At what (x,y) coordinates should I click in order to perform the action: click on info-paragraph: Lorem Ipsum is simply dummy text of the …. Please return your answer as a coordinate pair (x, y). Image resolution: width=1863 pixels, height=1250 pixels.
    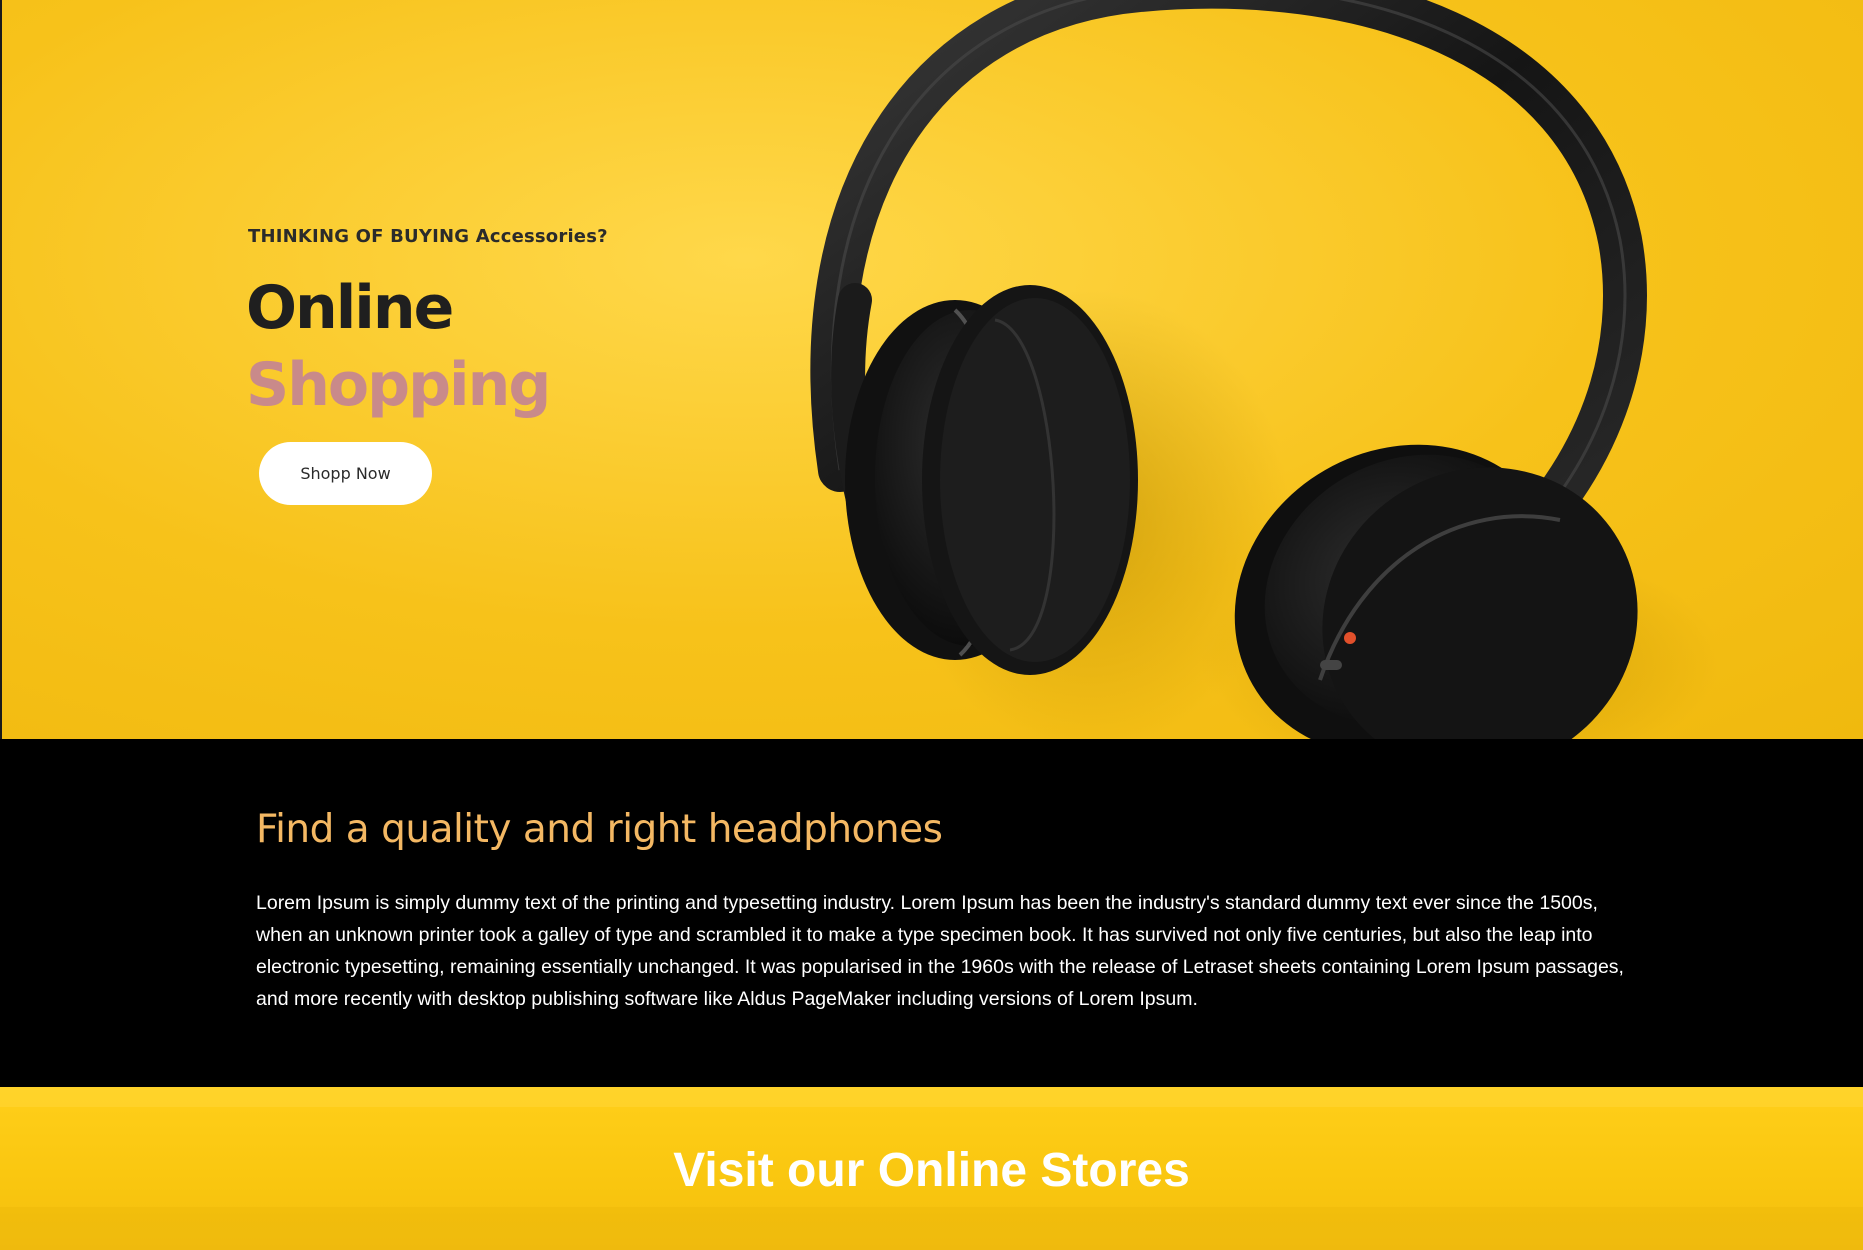
    Looking at the image, I should click on (940, 951).